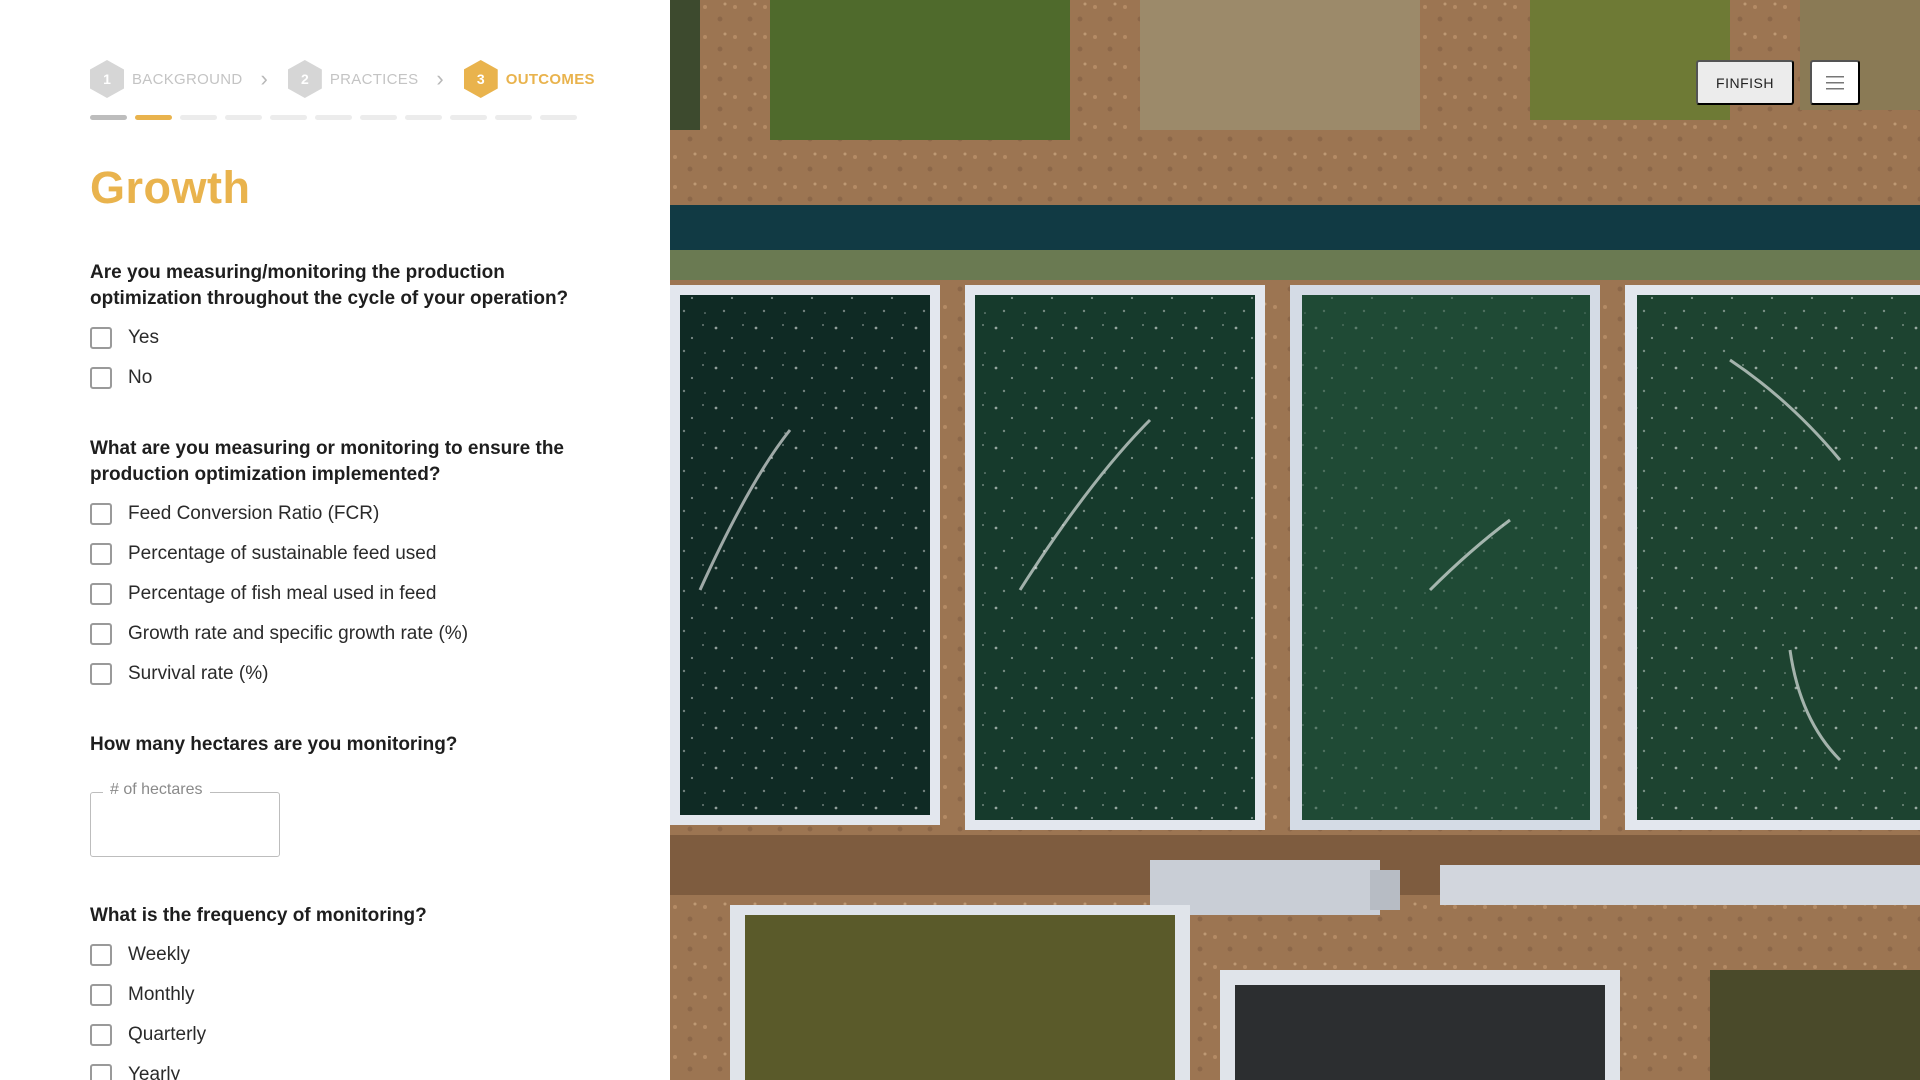 The image size is (1920, 1080). I want to click on finfish-button: FINFISH, so click(1745, 82).